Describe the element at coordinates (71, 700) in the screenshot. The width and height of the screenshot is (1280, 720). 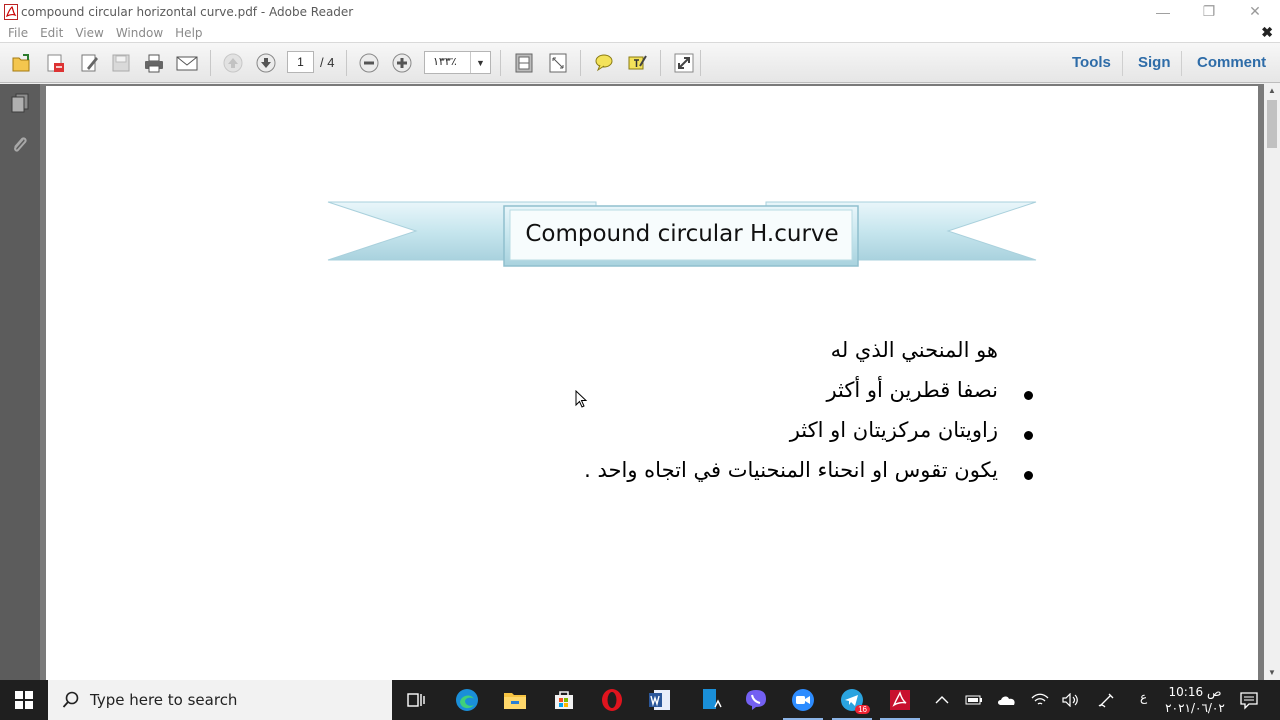
I see `search-icon` at that location.